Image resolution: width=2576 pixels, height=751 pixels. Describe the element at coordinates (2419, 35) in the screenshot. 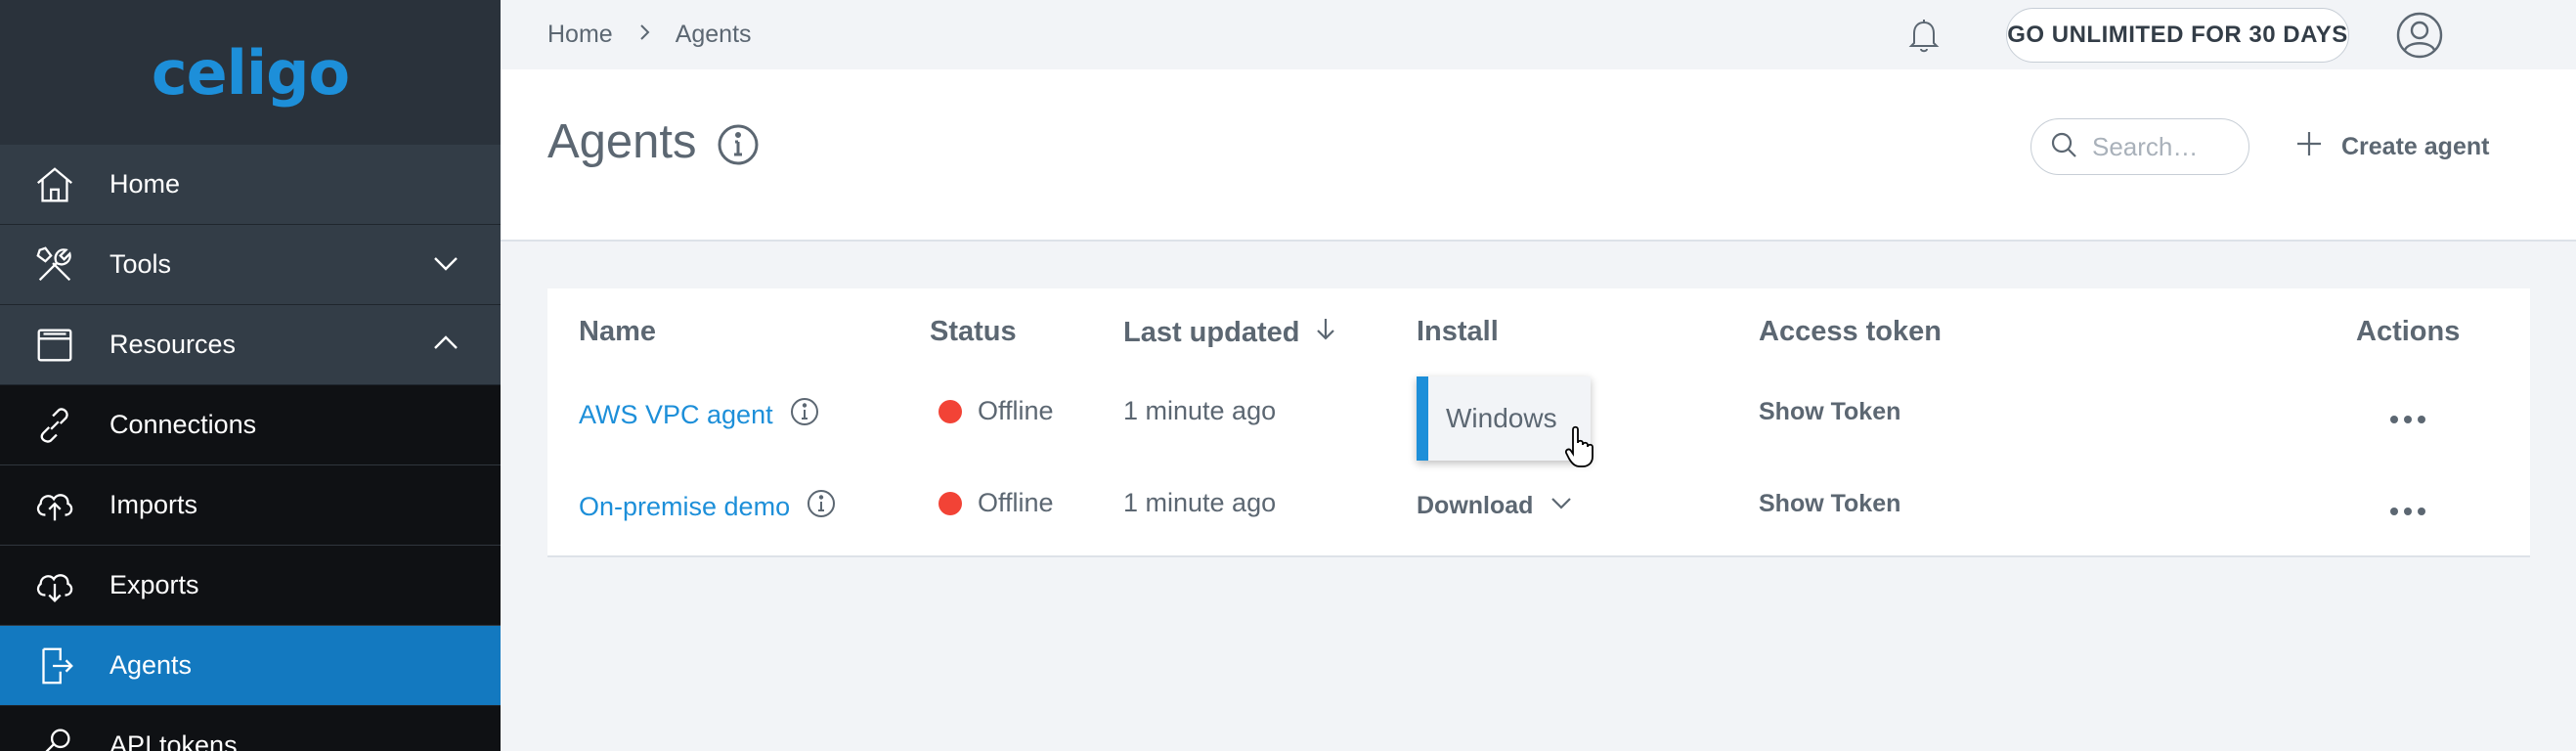

I see `user-account-icon` at that location.